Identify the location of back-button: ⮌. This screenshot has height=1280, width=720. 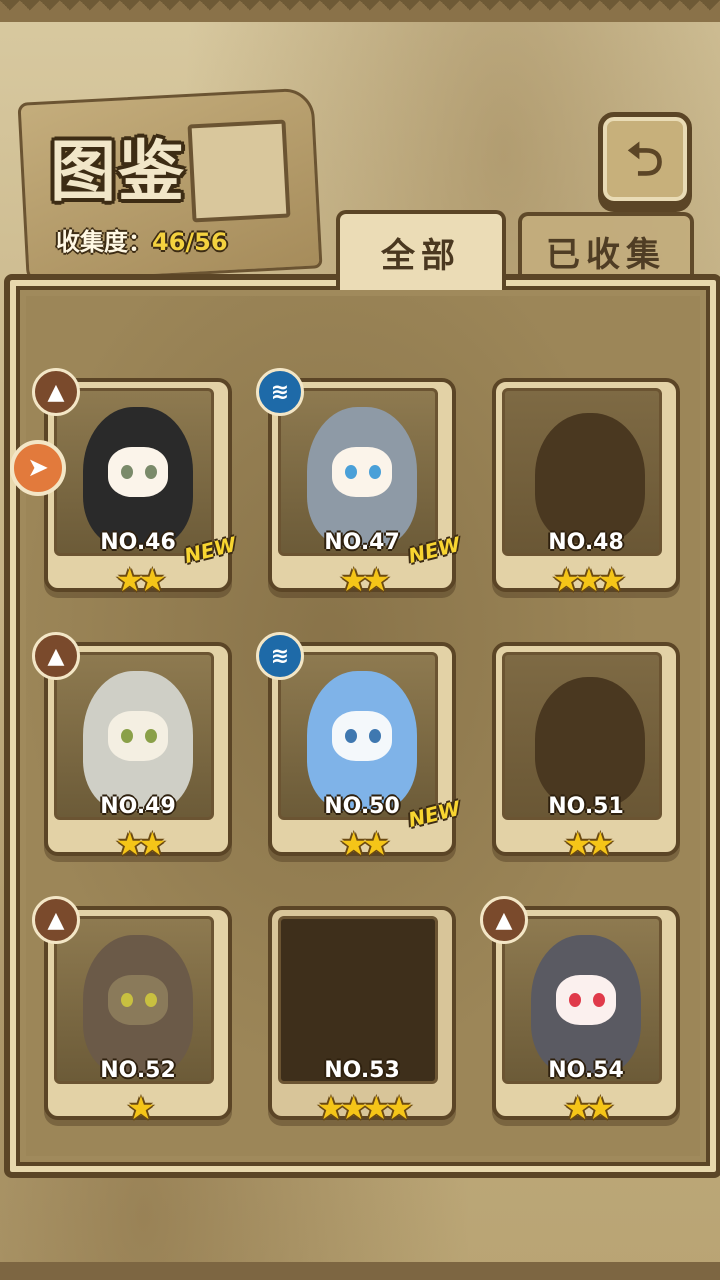
(645, 159).